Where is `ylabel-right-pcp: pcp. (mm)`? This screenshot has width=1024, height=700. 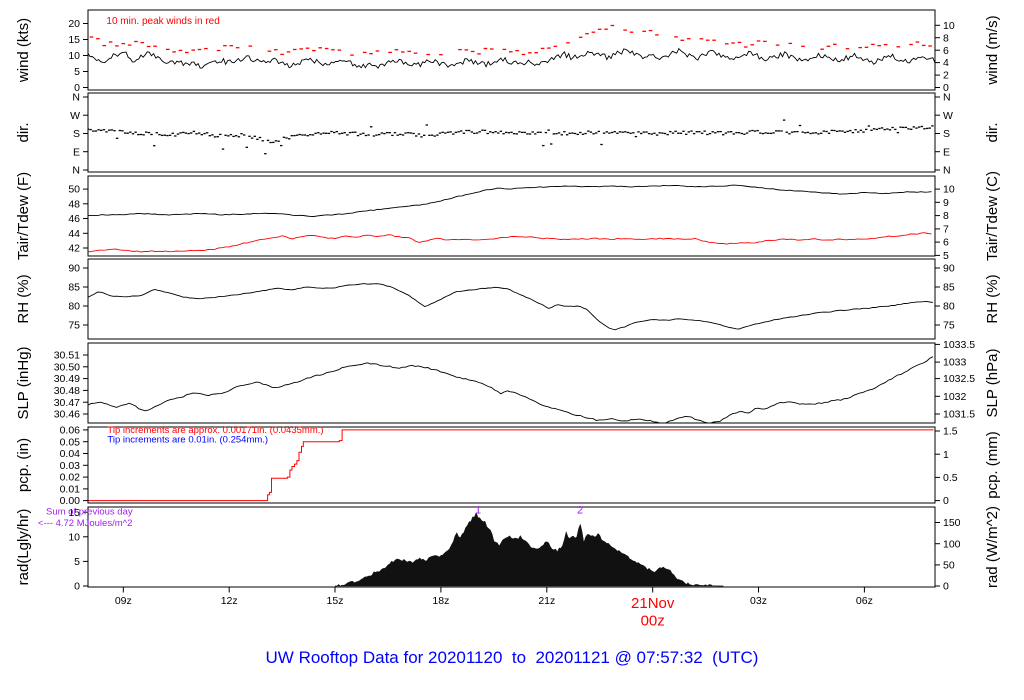
ylabel-right-pcp: pcp. (mm) is located at coordinates (992, 465).